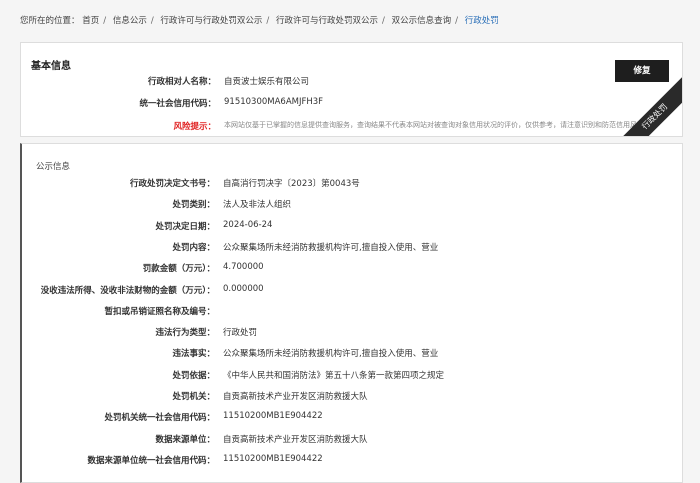  What do you see at coordinates (334, 375) in the screenshot?
I see `row-value: 《中华人民共和国消防法》第五十八条第一款第四项之规定` at bounding box center [334, 375].